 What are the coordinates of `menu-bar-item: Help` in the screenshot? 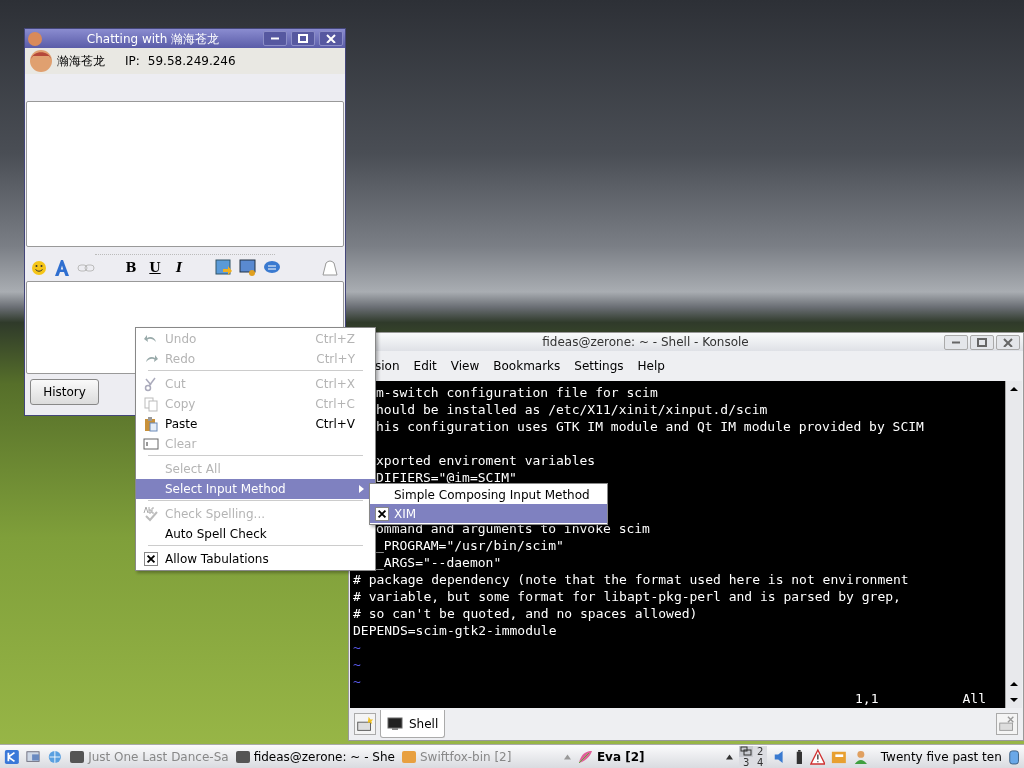 It's located at (651, 366).